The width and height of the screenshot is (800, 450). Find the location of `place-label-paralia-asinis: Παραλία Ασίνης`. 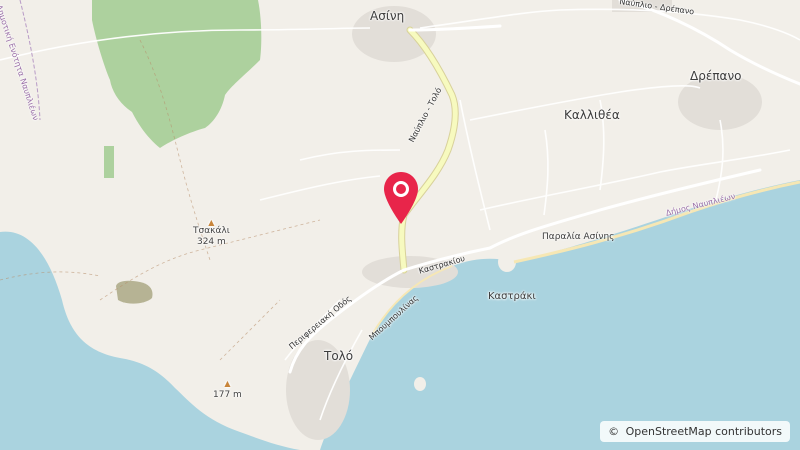

place-label-paralia-asinis: Παραλία Ασίνης is located at coordinates (578, 237).